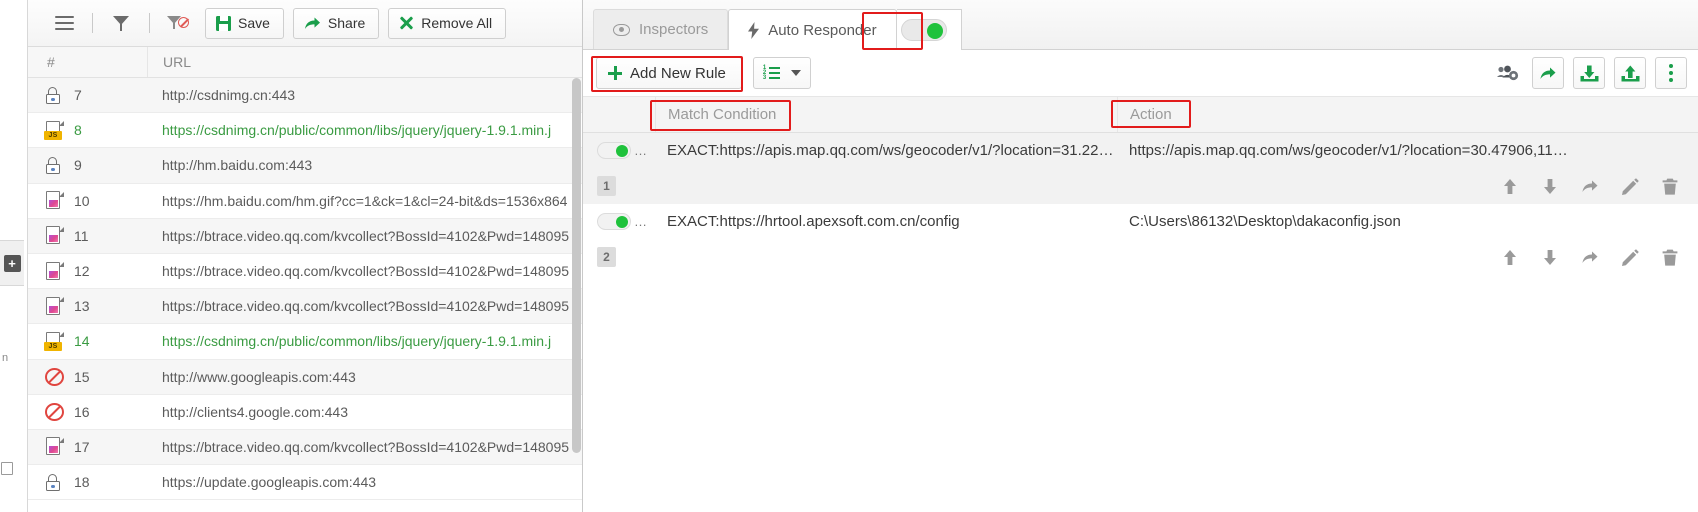  Describe the element at coordinates (754, 30) in the screenshot. I see `bolt-icon` at that location.